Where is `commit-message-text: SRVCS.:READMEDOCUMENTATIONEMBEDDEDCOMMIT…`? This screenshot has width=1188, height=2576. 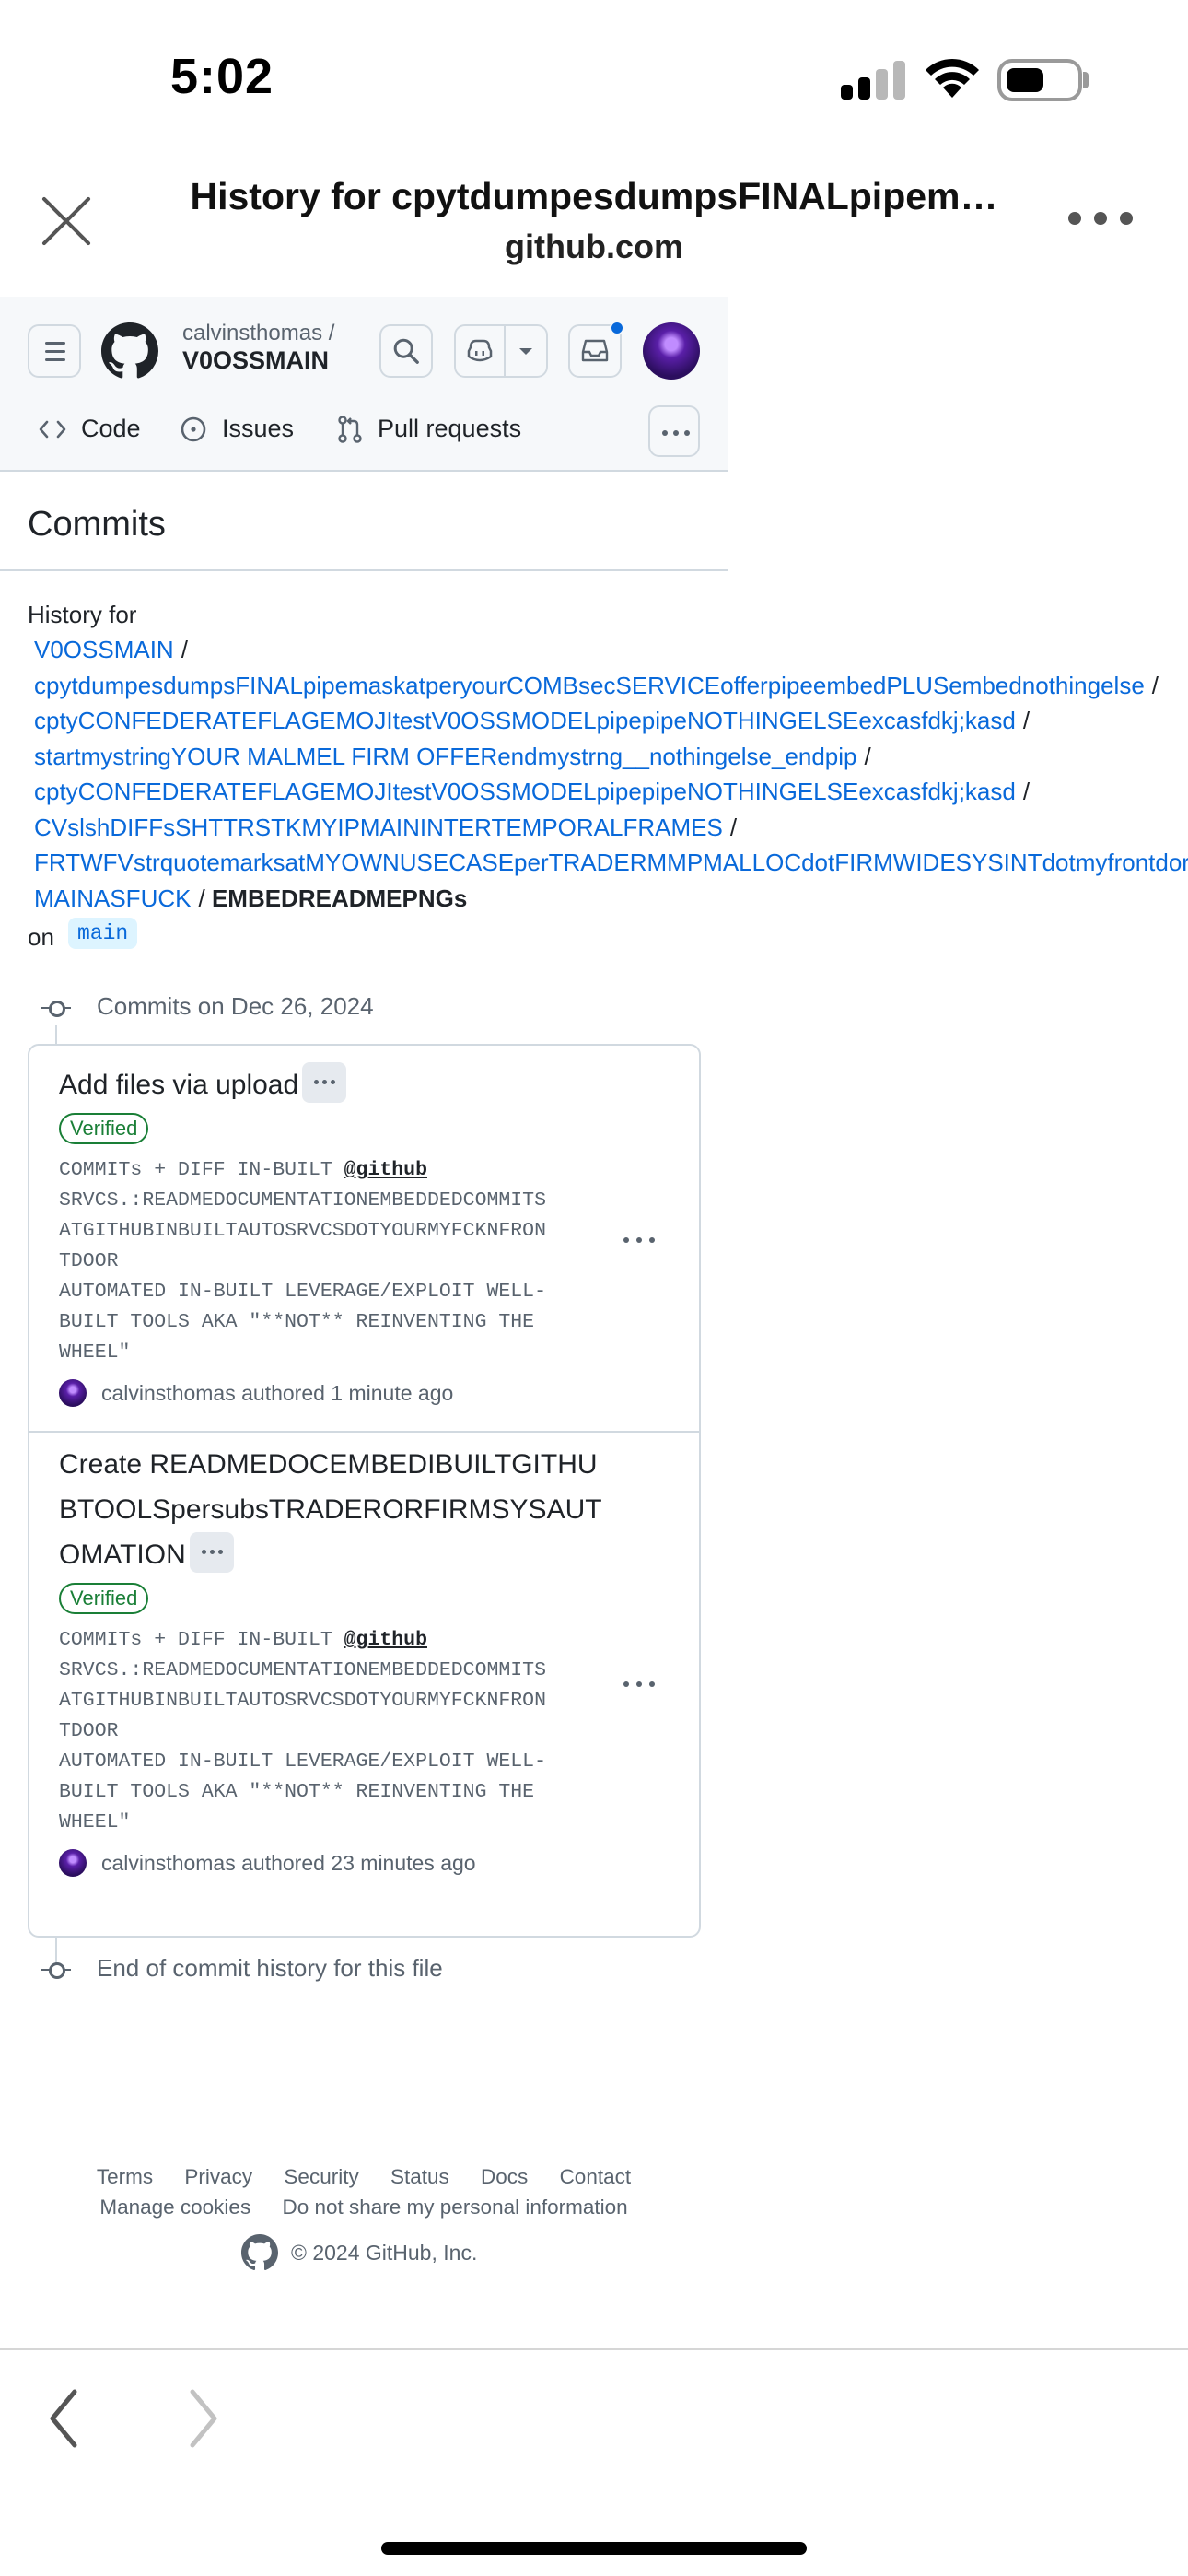
commit-message-text: SRVCS.:READMEDOCUMENTATIONEMBEDDEDCOMMIT… is located at coordinates (302, 1746).